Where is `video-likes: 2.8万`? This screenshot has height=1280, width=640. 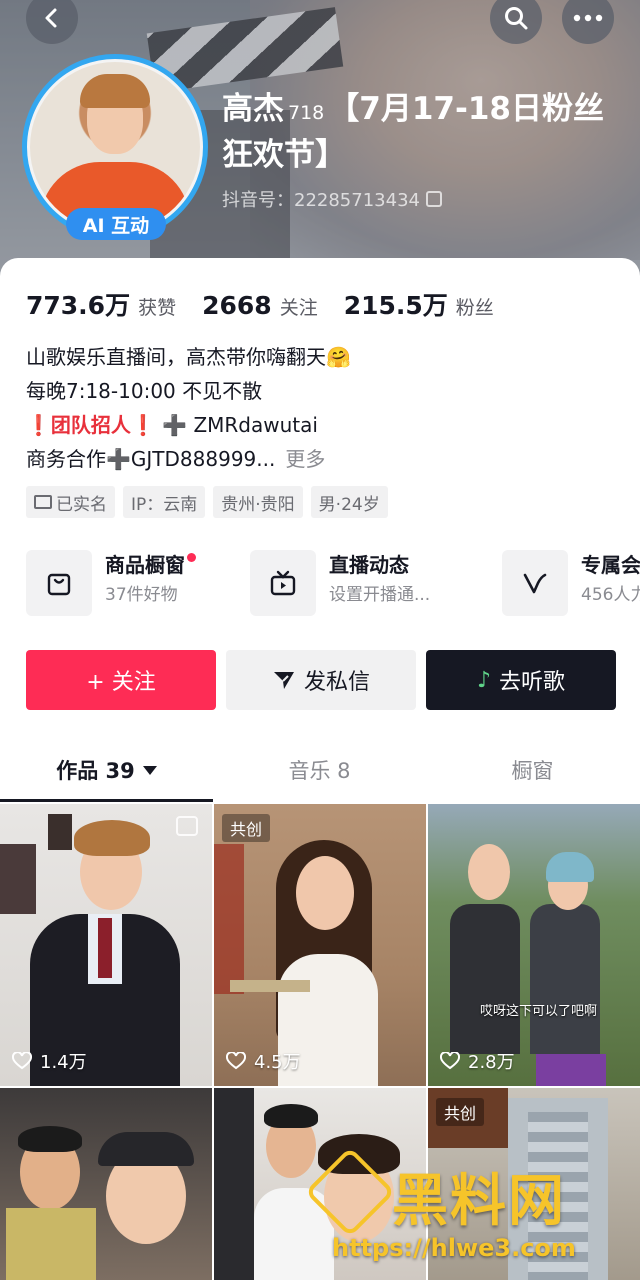
video-likes: 2.8万 is located at coordinates (477, 1061).